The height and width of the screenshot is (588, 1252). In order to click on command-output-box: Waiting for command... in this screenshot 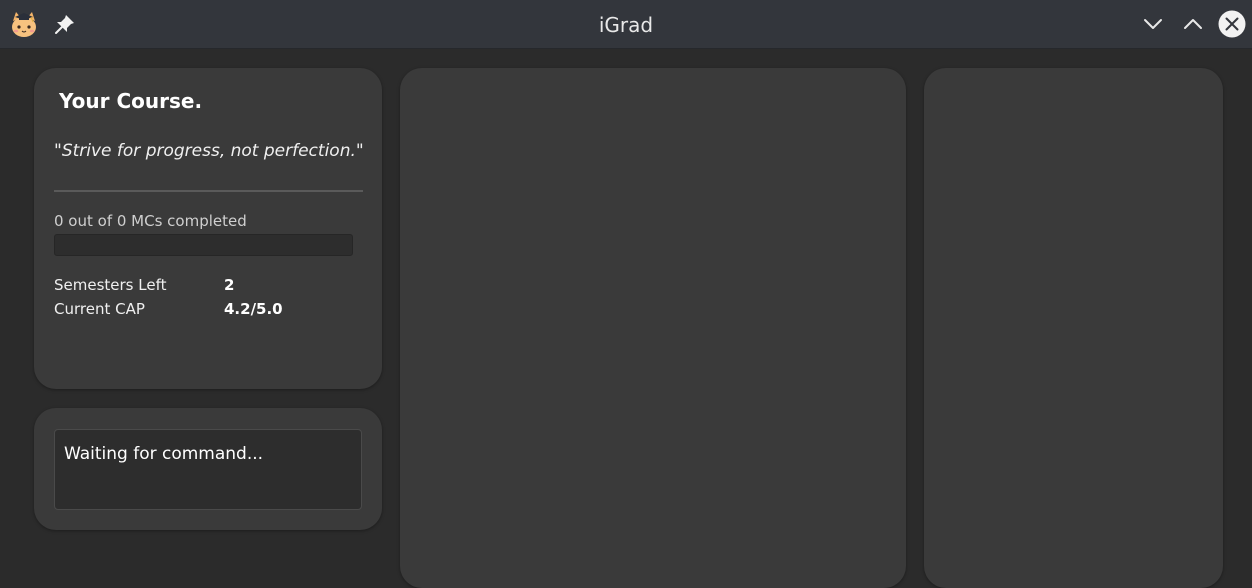, I will do `click(208, 469)`.